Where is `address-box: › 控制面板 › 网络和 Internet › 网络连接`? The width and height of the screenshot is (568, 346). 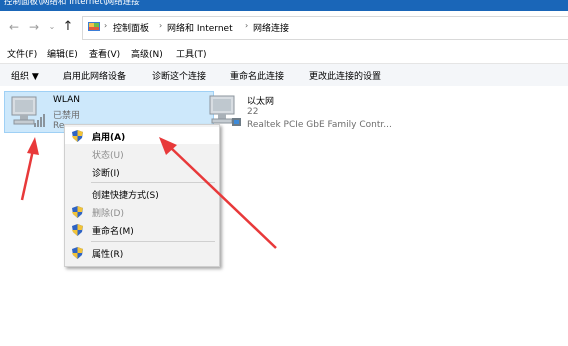 address-box: › 控制面板 › 网络和 Internet › 网络连接 is located at coordinates (325, 28).